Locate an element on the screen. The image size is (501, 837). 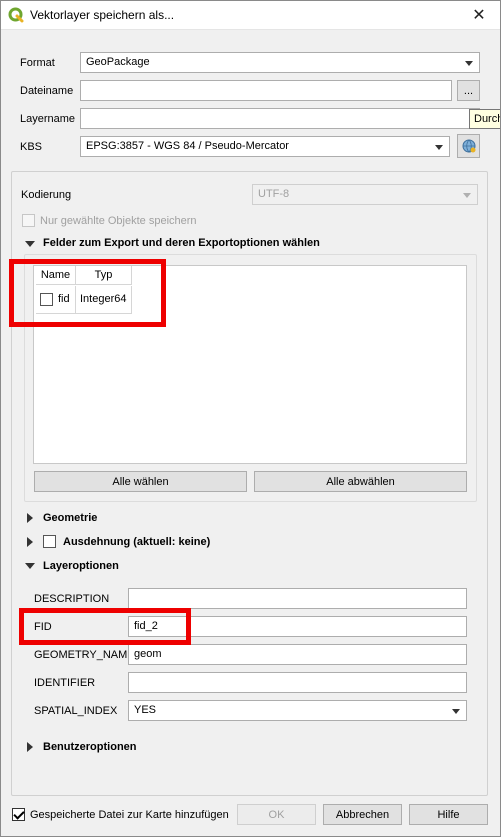
select-all-button: Alle wählen is located at coordinates (140, 481).